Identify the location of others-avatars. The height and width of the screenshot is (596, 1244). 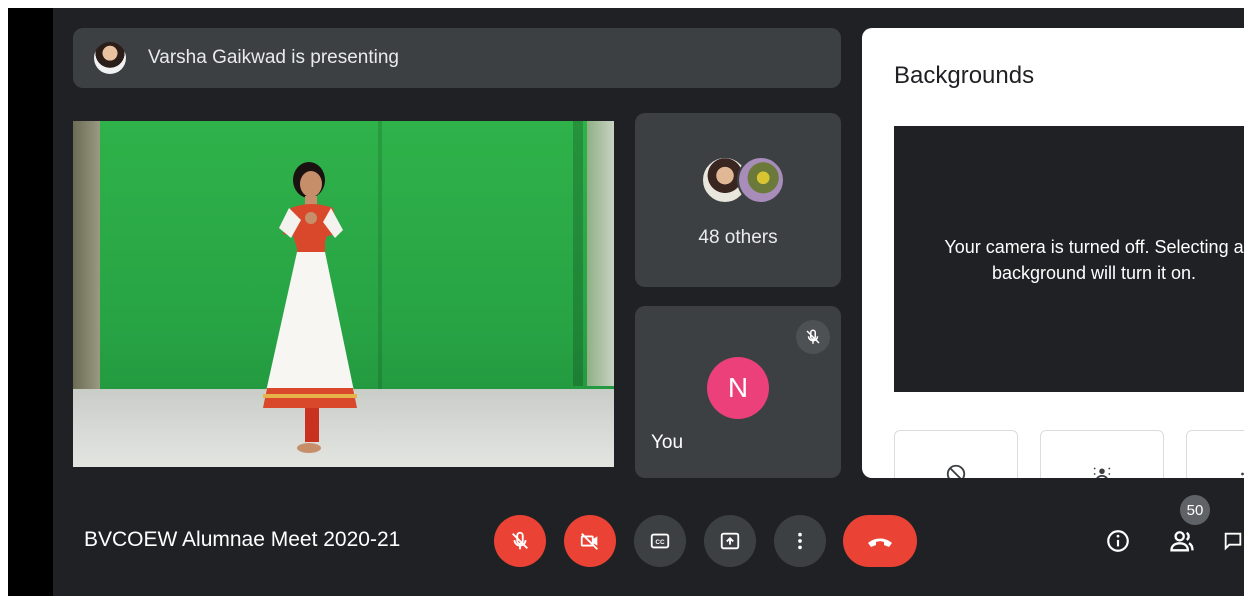
(743, 180).